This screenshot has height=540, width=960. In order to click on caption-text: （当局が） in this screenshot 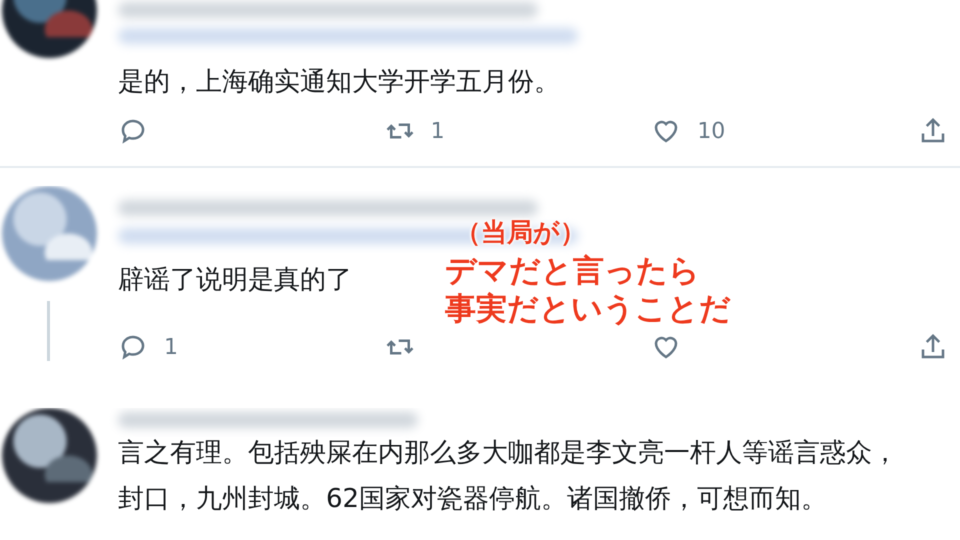, I will do `click(520, 233)`.